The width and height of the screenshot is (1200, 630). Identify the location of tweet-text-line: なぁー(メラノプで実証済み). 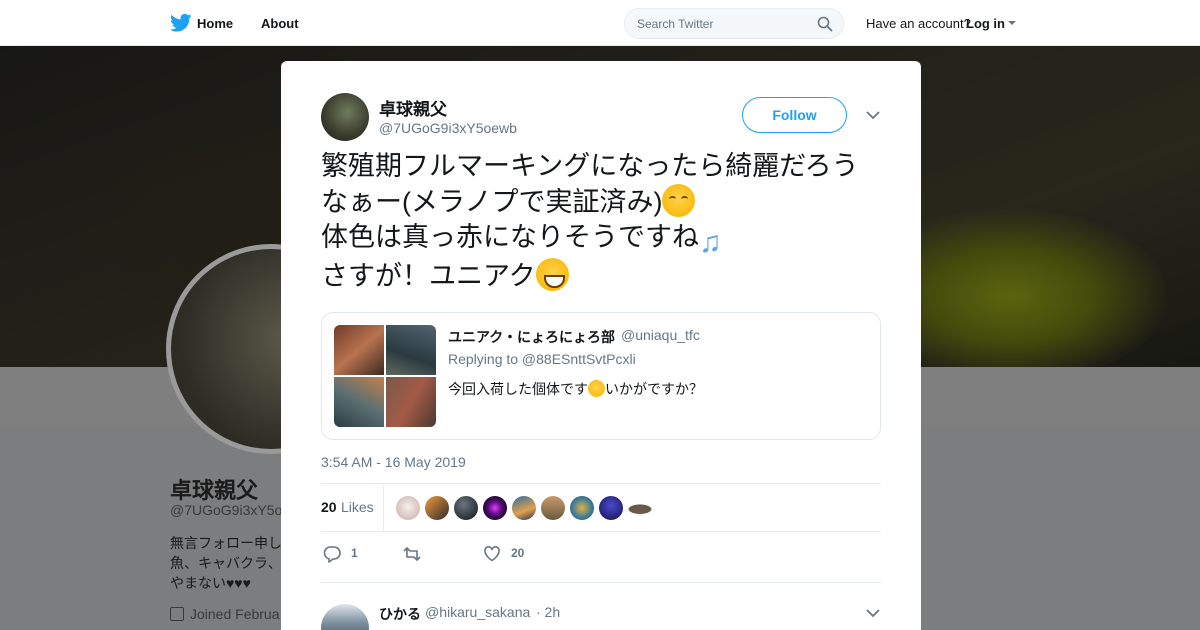
(606, 202).